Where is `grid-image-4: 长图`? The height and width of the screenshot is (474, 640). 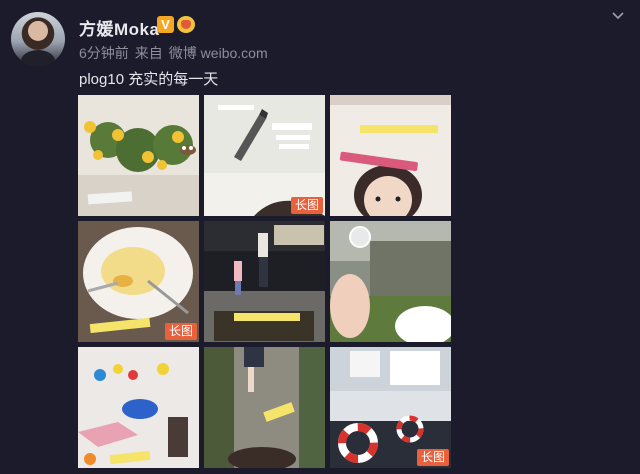
grid-image-4: 长图 is located at coordinates (138, 281).